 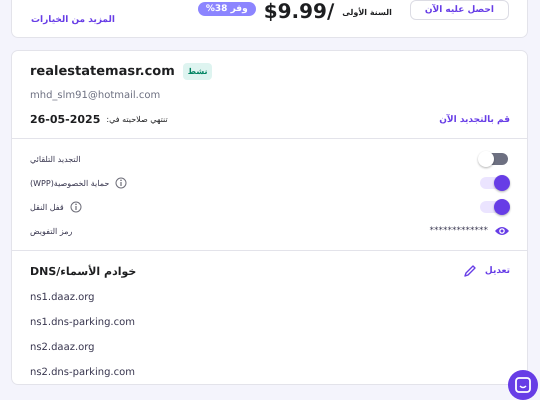 What do you see at coordinates (469, 271) in the screenshot?
I see `pencil-icon` at bounding box center [469, 271].